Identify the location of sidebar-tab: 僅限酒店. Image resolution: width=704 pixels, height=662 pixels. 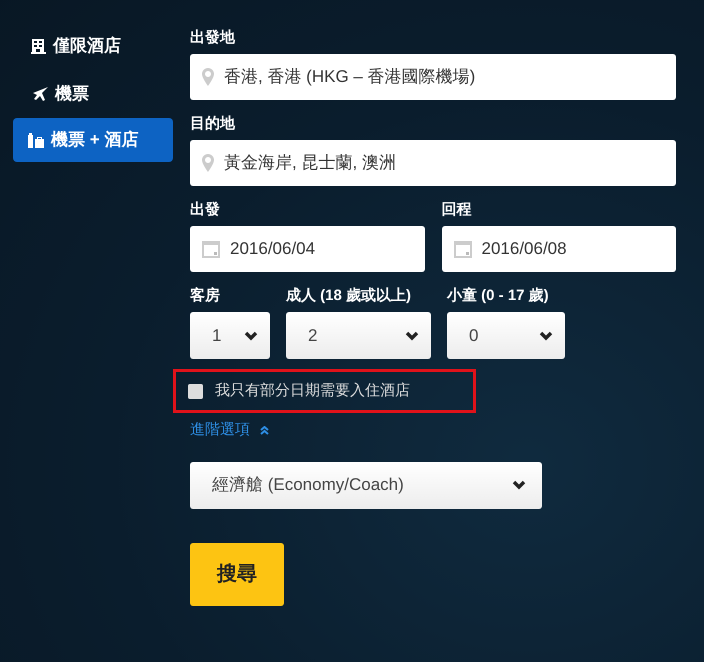
(93, 46).